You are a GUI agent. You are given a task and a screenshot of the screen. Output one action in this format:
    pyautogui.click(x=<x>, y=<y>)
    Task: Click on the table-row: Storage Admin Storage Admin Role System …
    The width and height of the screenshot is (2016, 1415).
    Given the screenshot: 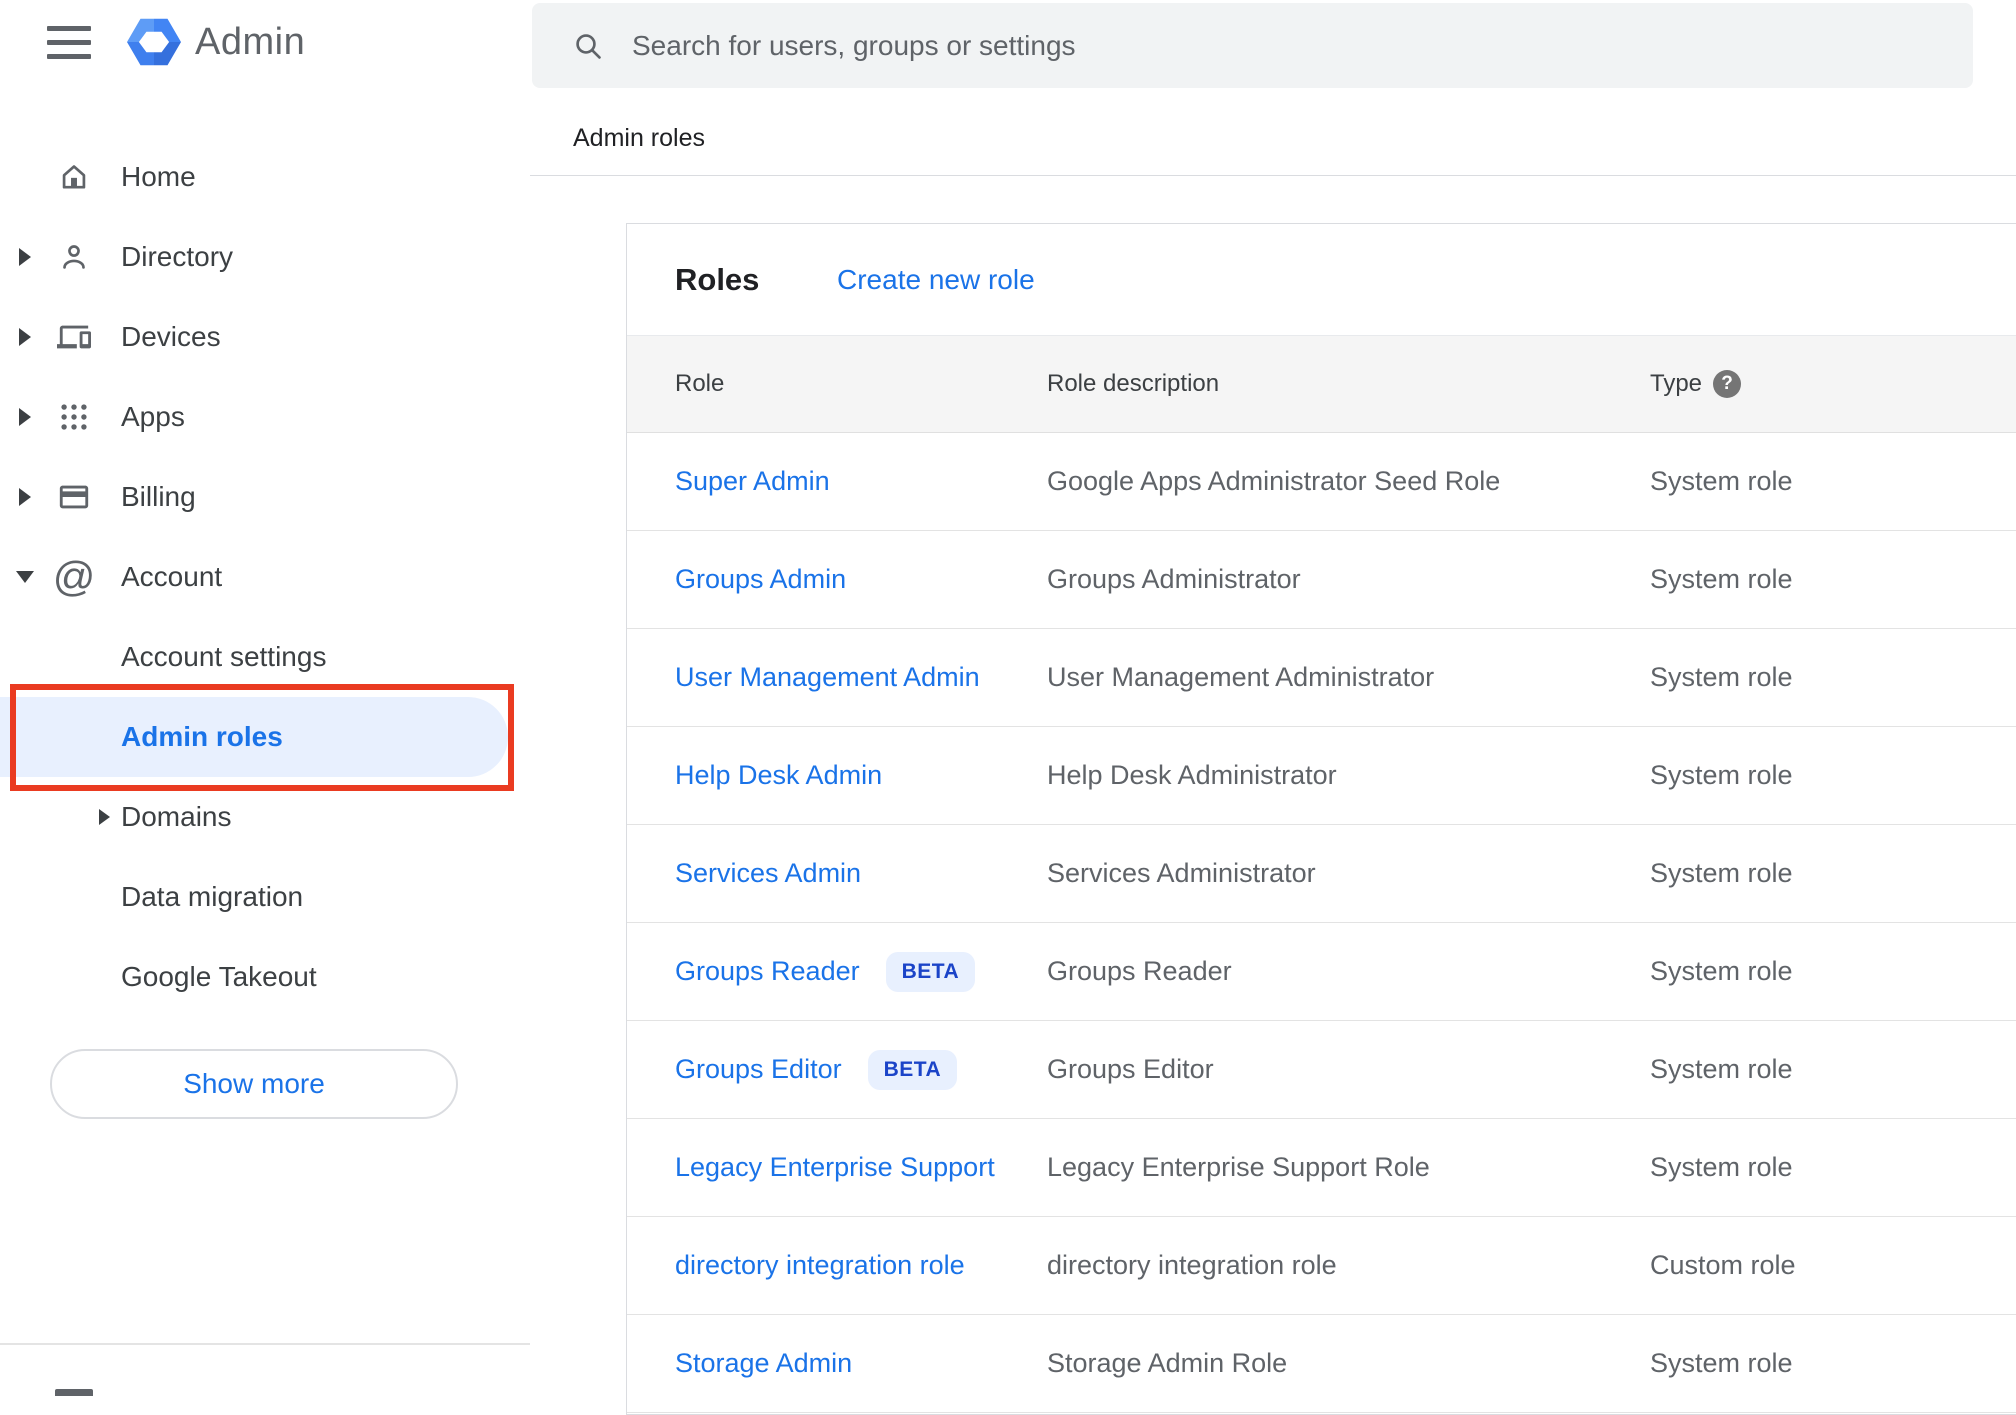 What is the action you would take?
    pyautogui.click(x=1321, y=1364)
    